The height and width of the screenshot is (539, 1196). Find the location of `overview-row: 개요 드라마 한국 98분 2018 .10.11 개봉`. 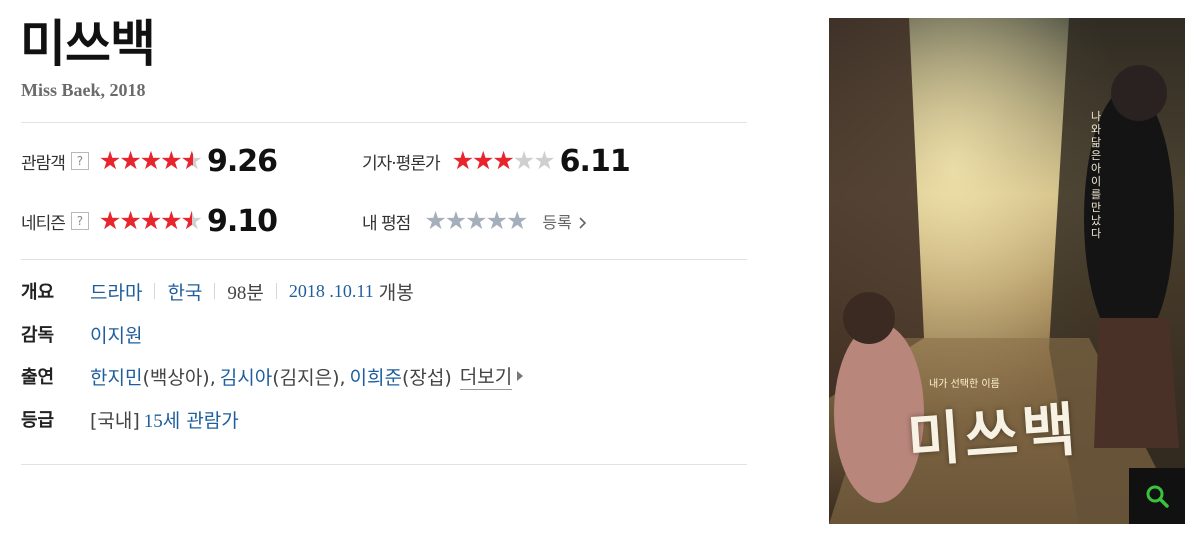

overview-row: 개요 드라마 한국 98분 2018 .10.11 개봉 is located at coordinates (217, 291).